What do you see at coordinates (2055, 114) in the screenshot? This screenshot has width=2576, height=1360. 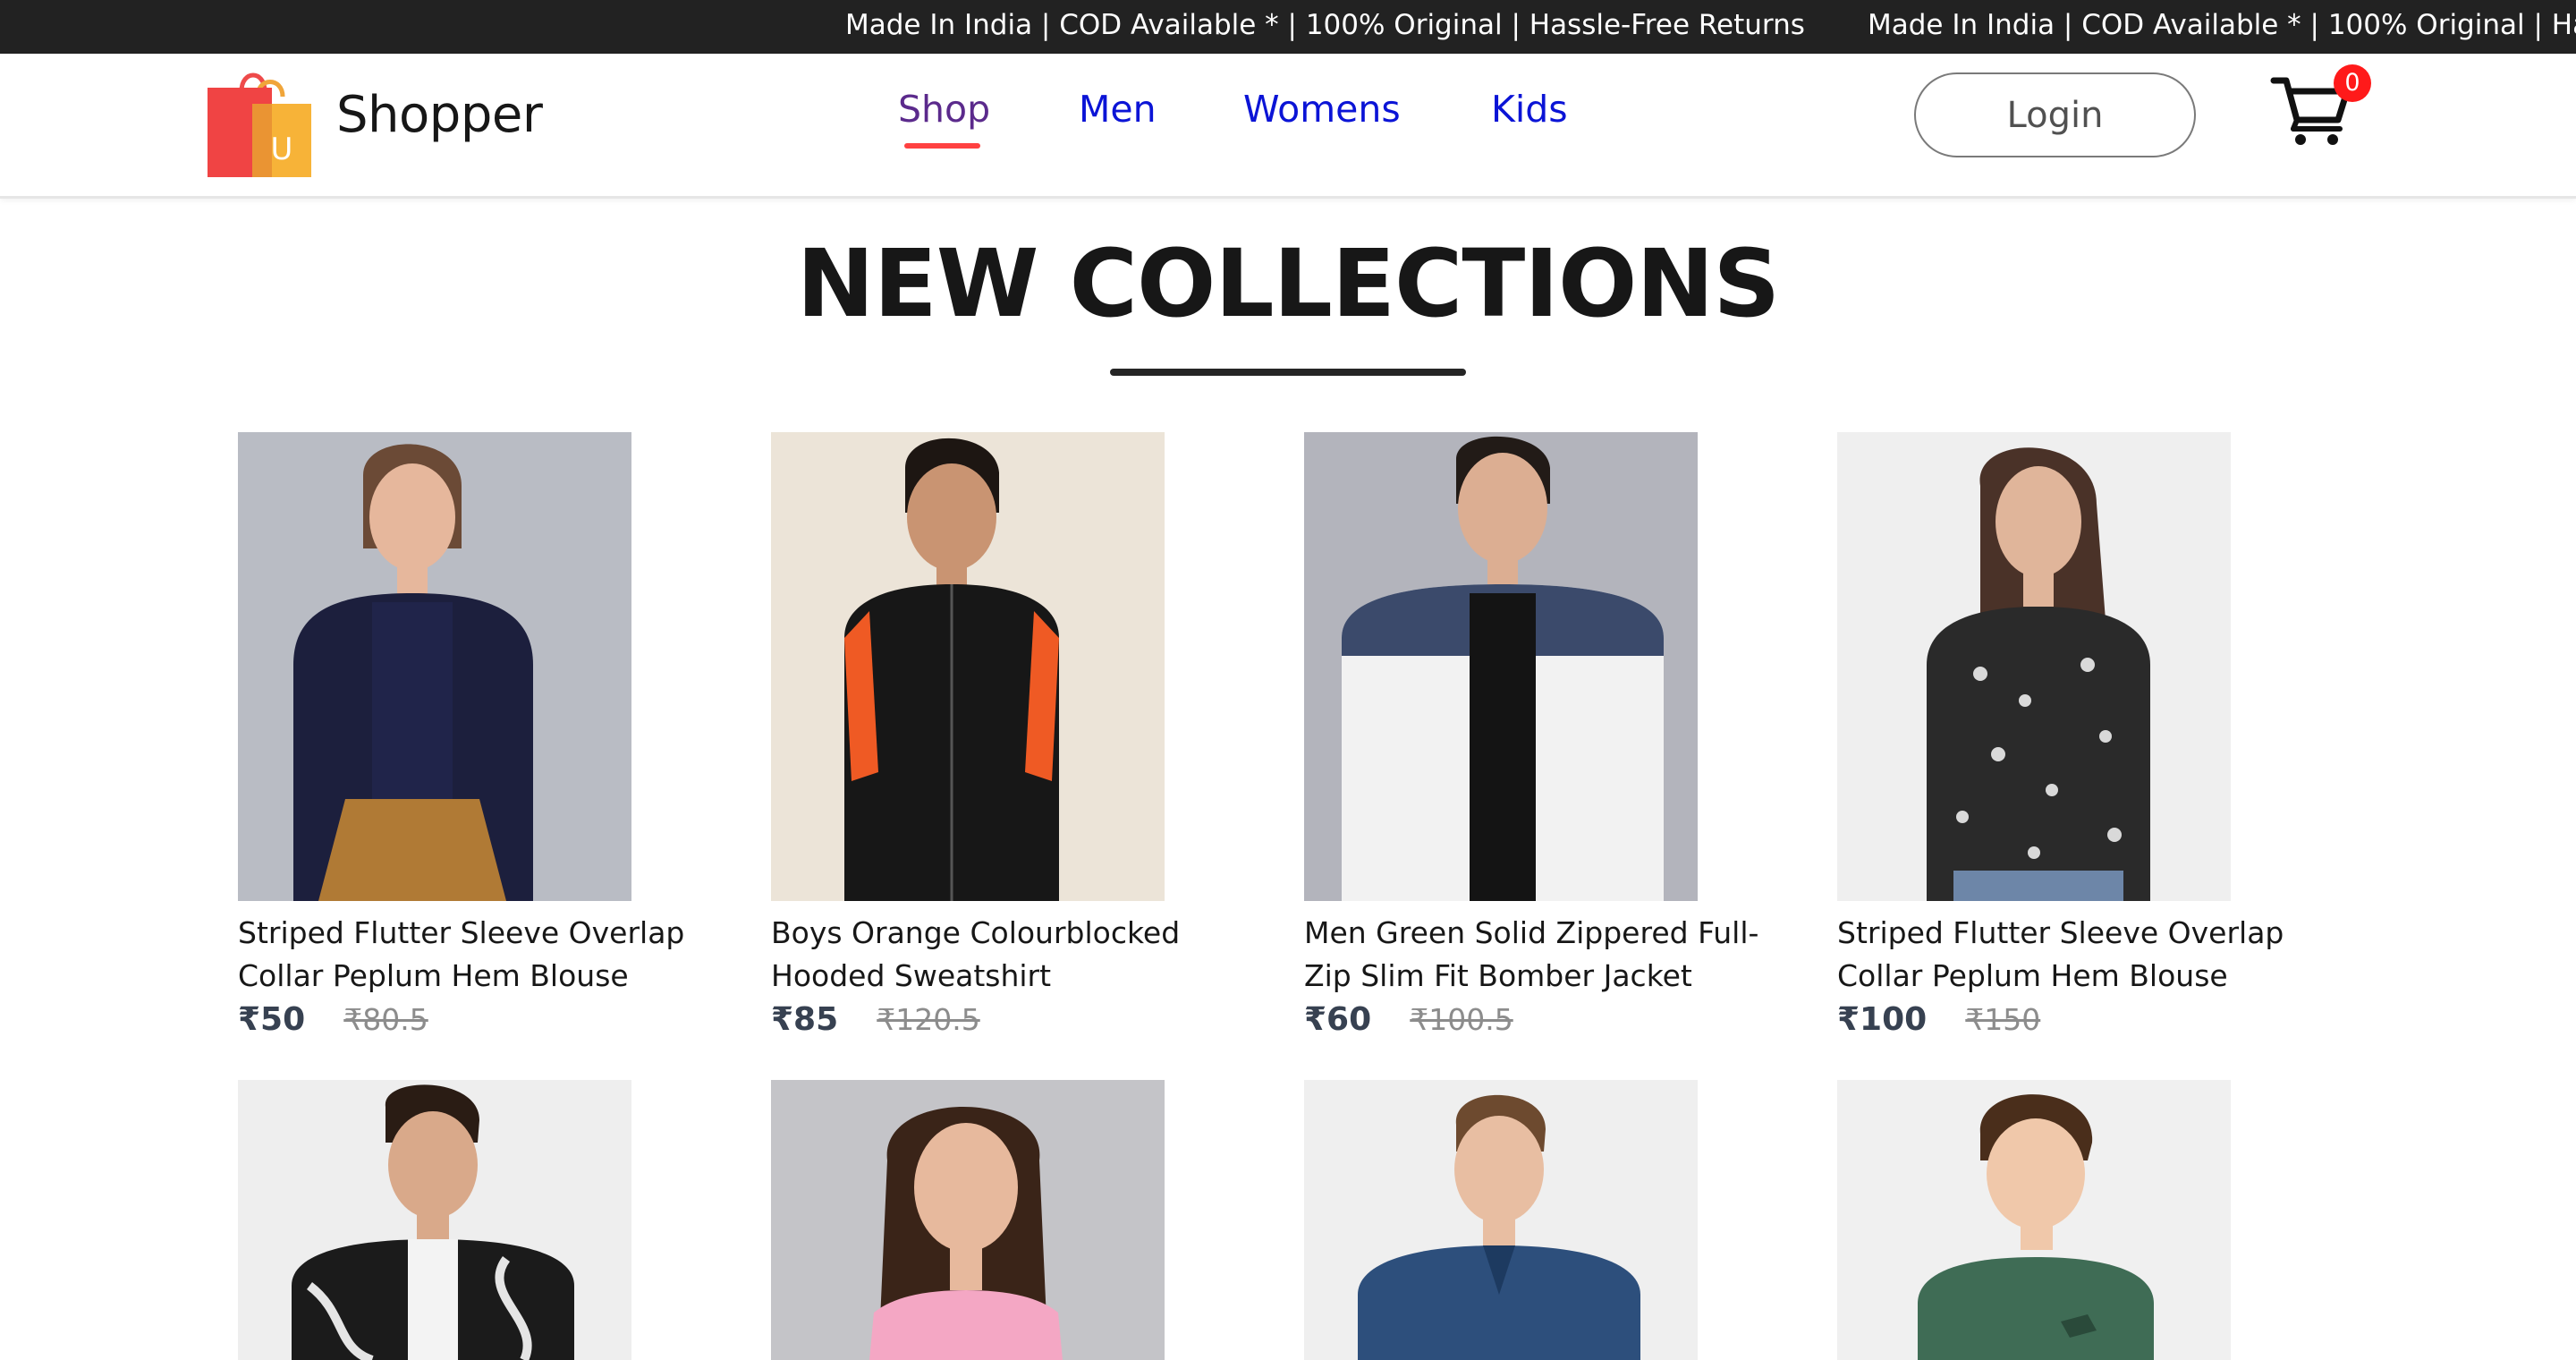 I see `login-button: Login` at bounding box center [2055, 114].